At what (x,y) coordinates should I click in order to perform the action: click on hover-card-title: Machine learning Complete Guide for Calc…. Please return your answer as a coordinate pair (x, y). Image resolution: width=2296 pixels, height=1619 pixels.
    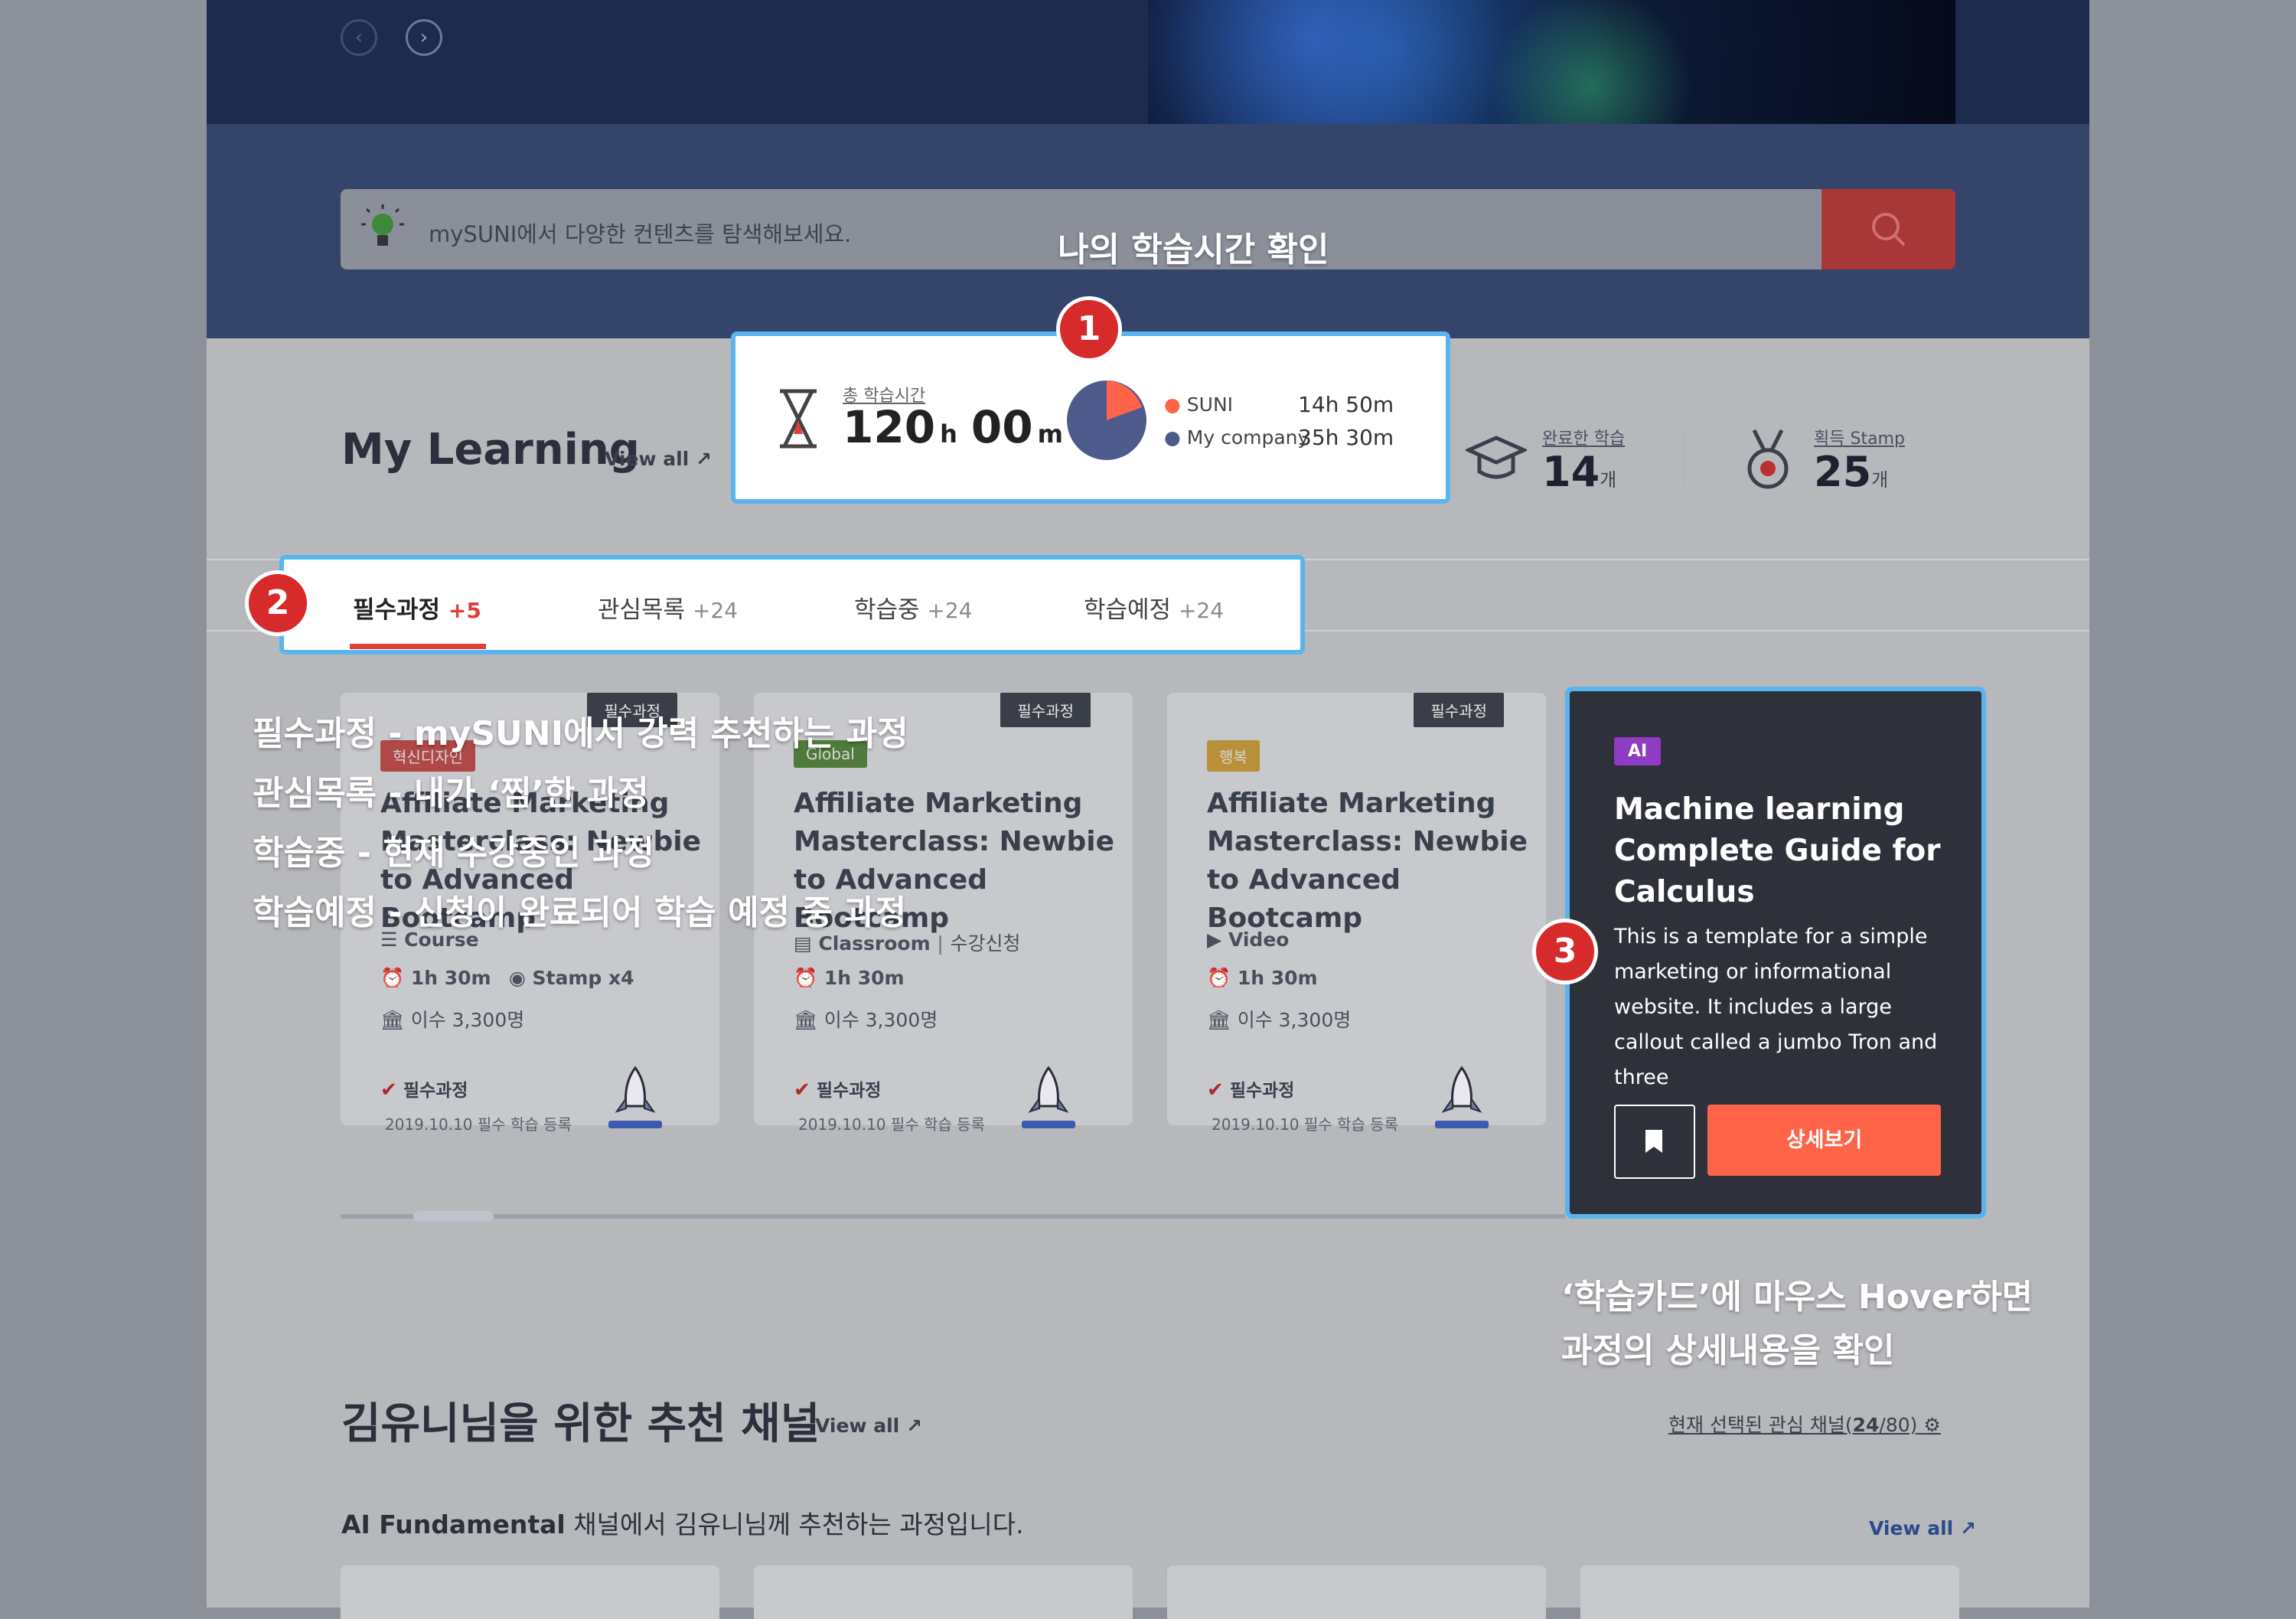
    Looking at the image, I should click on (1777, 850).